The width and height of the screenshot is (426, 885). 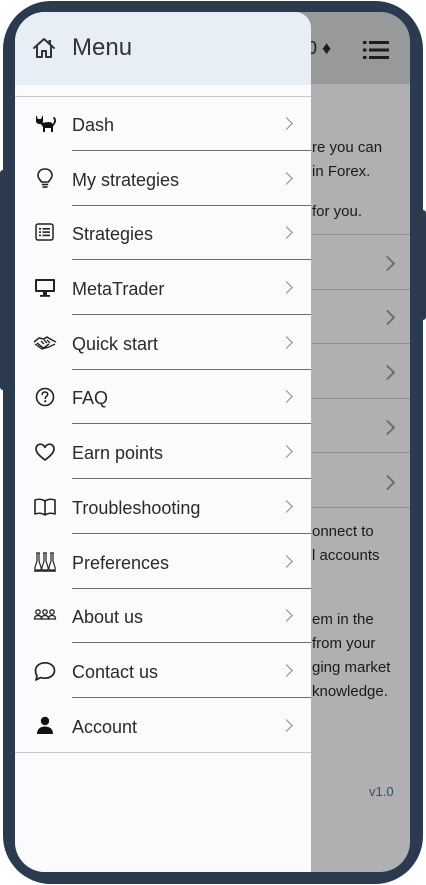 What do you see at coordinates (118, 289) in the screenshot?
I see `drawer-item-label: MetaTrader` at bounding box center [118, 289].